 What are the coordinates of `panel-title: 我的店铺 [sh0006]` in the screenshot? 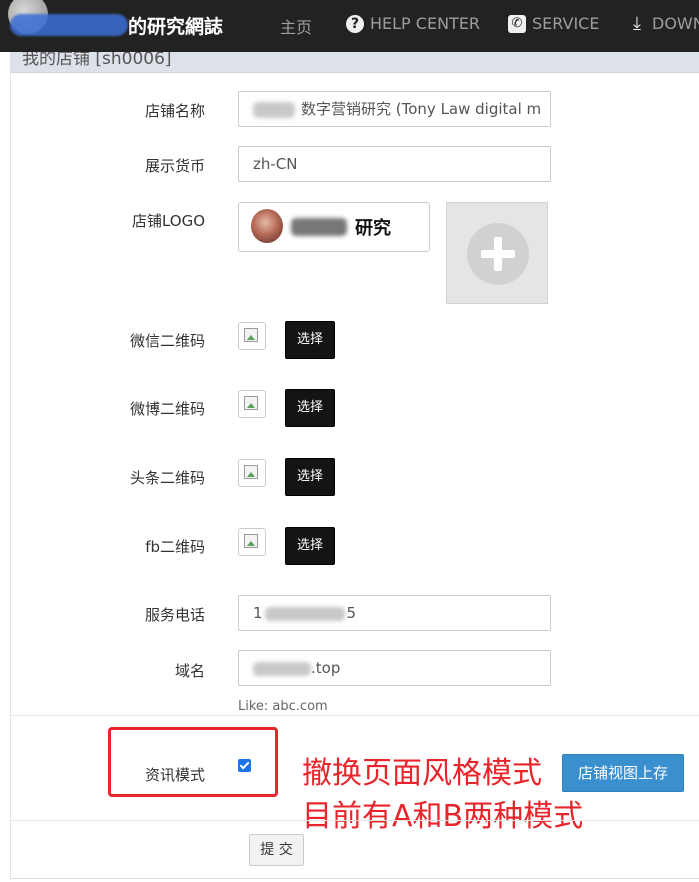 It's located at (97, 60).